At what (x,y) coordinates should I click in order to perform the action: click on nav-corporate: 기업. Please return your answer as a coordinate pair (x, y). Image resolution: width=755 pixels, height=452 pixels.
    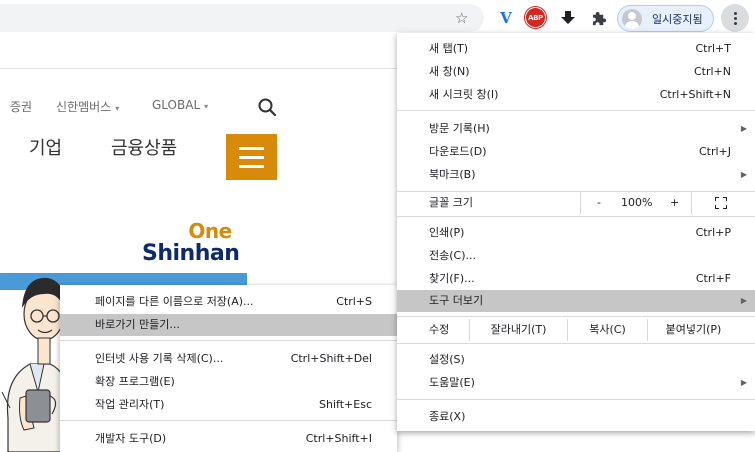
    Looking at the image, I should click on (45, 147).